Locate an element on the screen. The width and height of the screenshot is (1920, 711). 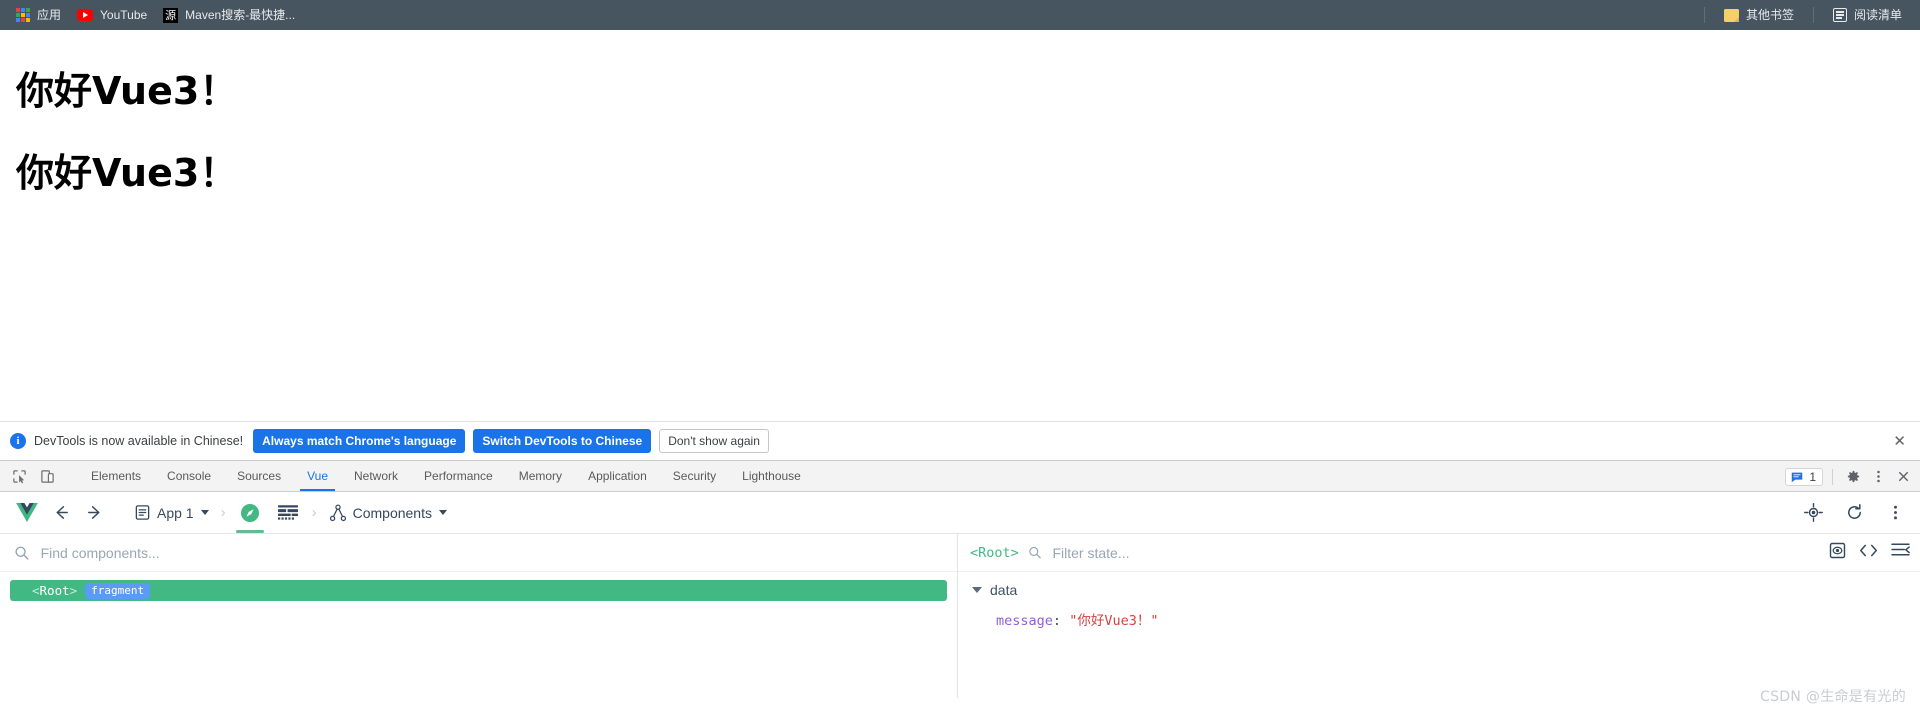
bookmark-bar-right: 其他书签 阅读清单 is located at coordinates (1802, 15).